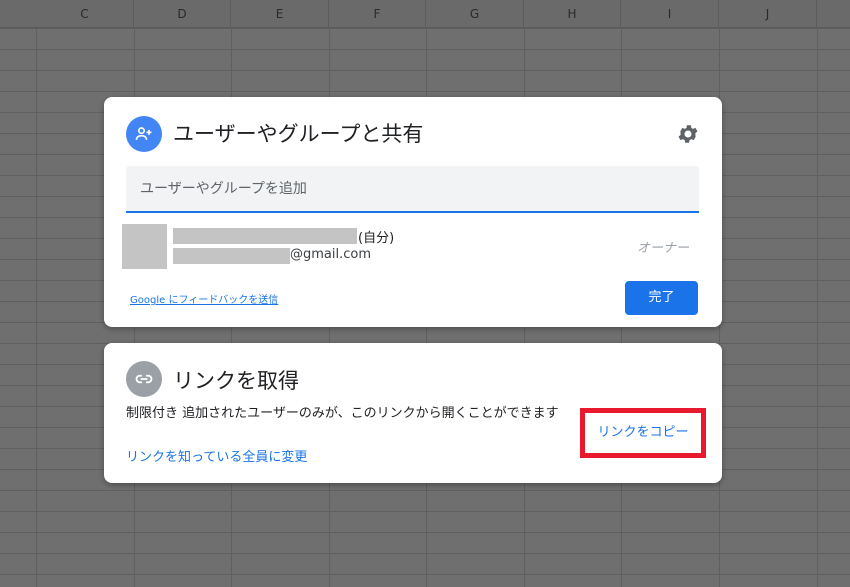 This screenshot has width=850, height=587. Describe the element at coordinates (475, 14) in the screenshot. I see `column-header-g: G` at that location.